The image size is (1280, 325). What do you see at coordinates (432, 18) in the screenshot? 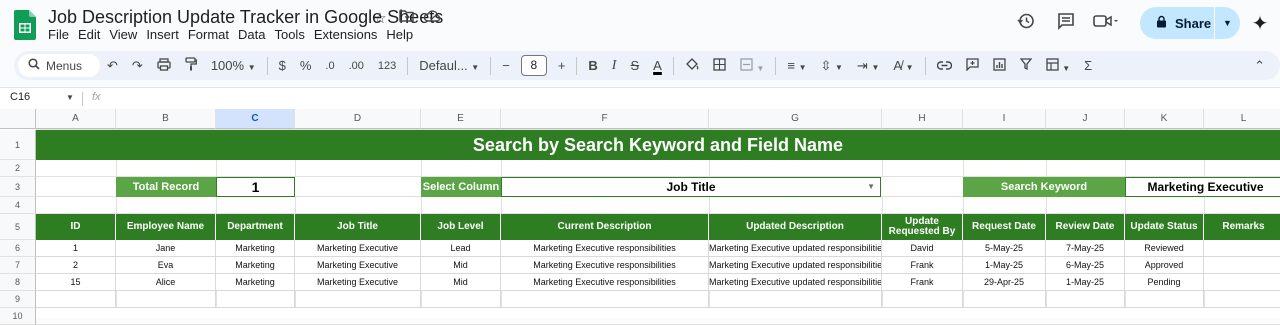
I see `cloud-status-icon` at bounding box center [432, 18].